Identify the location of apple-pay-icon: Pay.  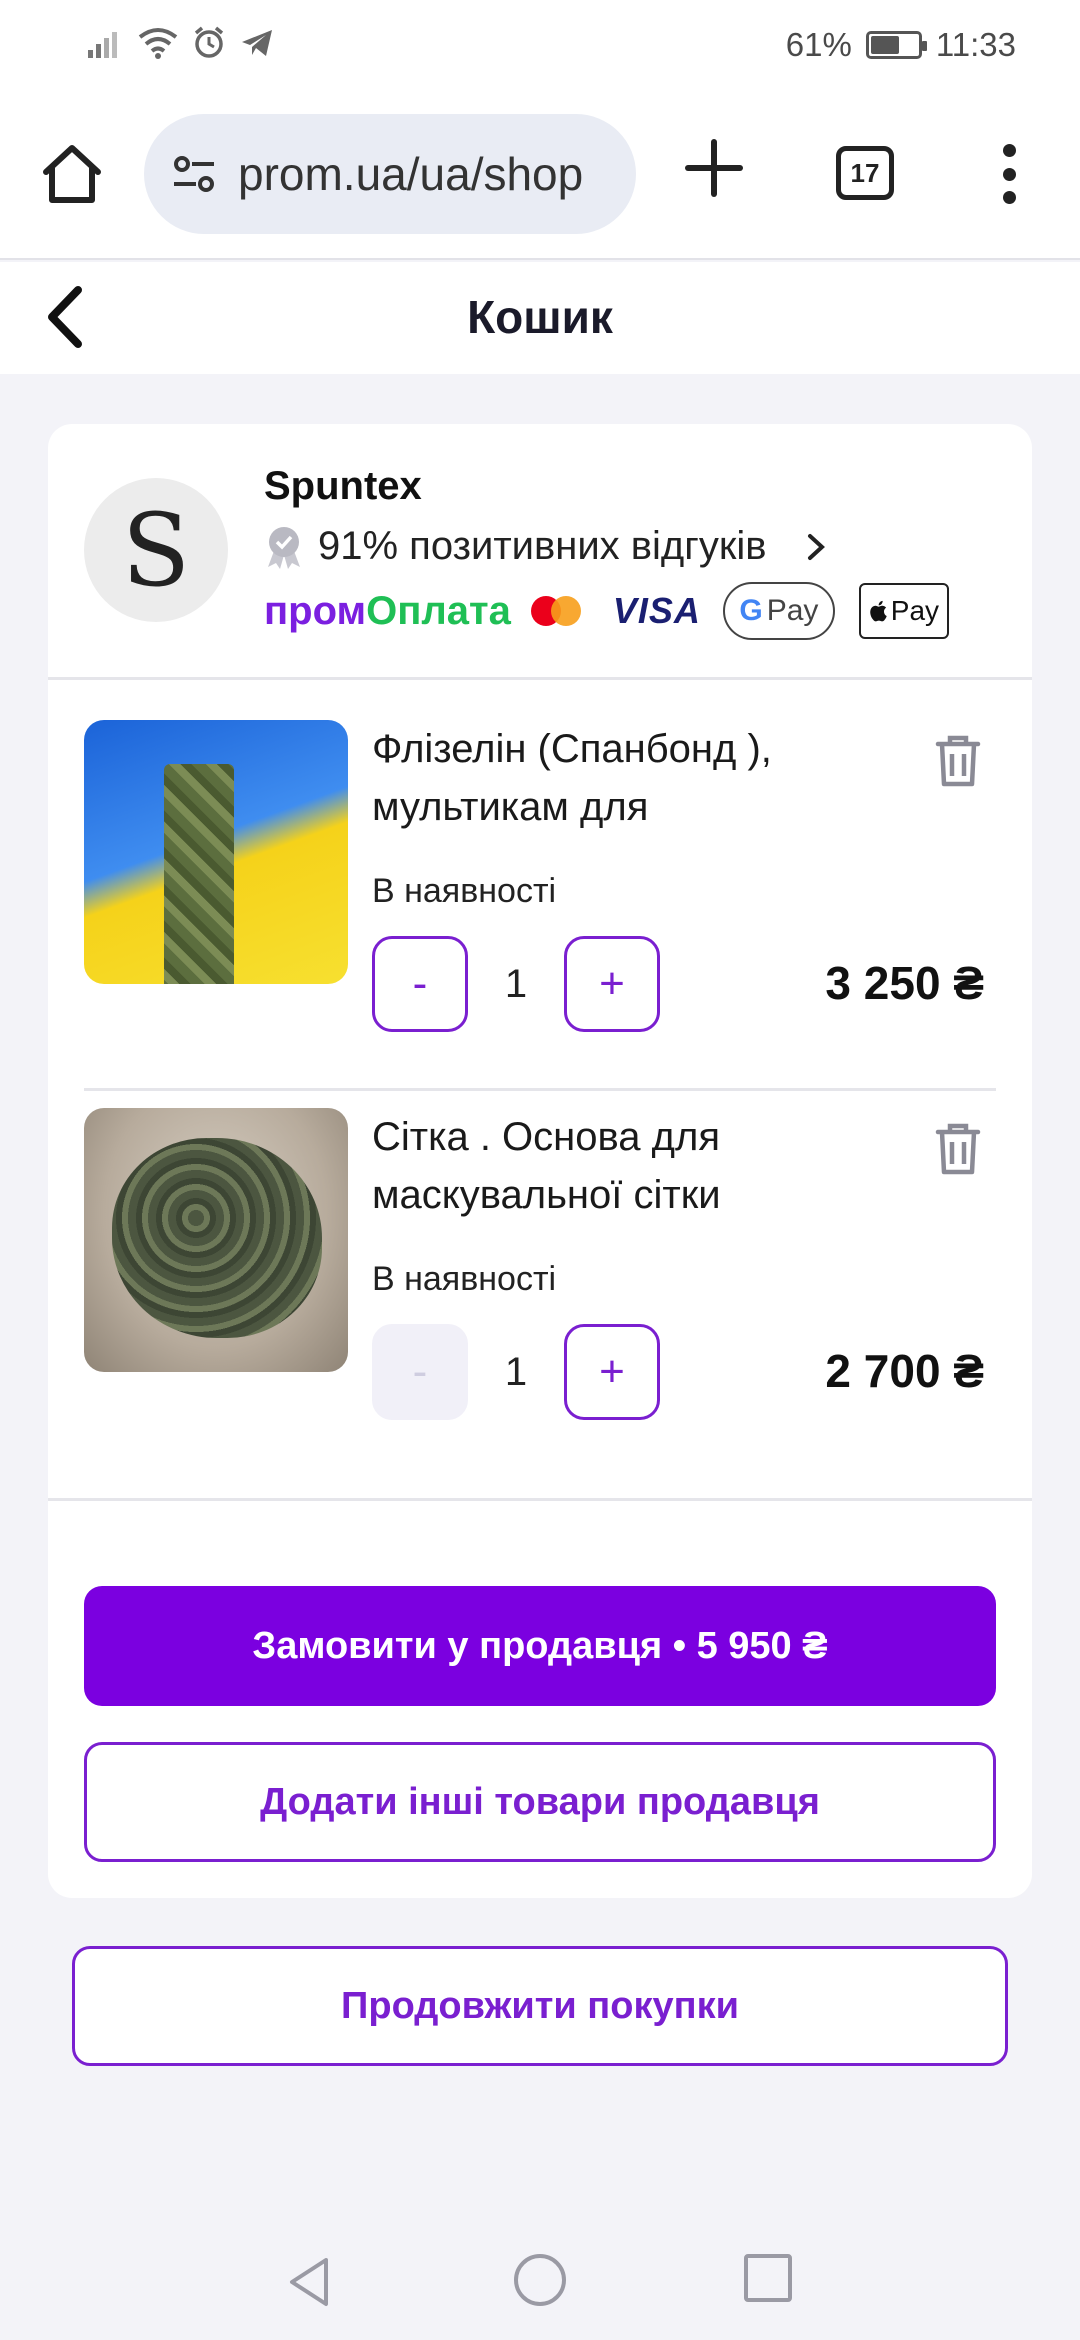
(903, 611).